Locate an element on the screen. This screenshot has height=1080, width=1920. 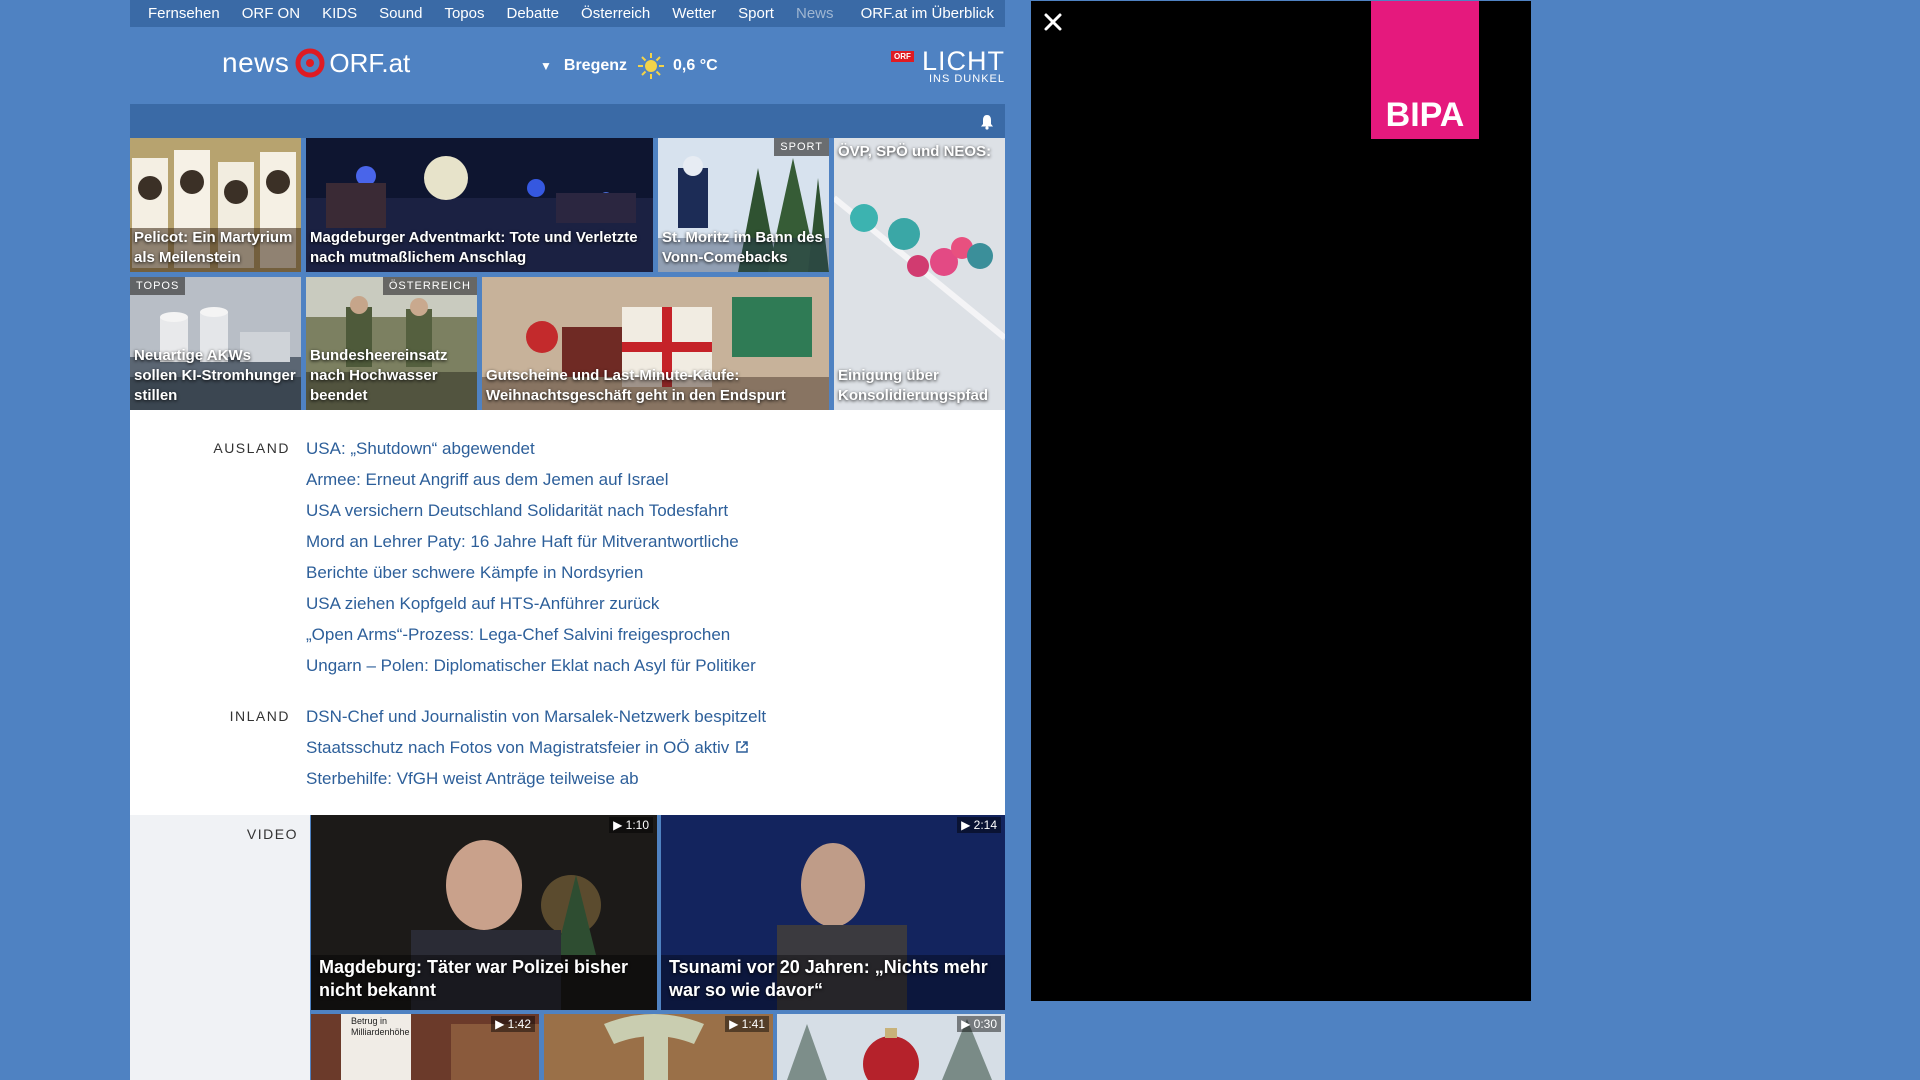
video-section-sidebar: VIDEO is located at coordinates (220, 947).